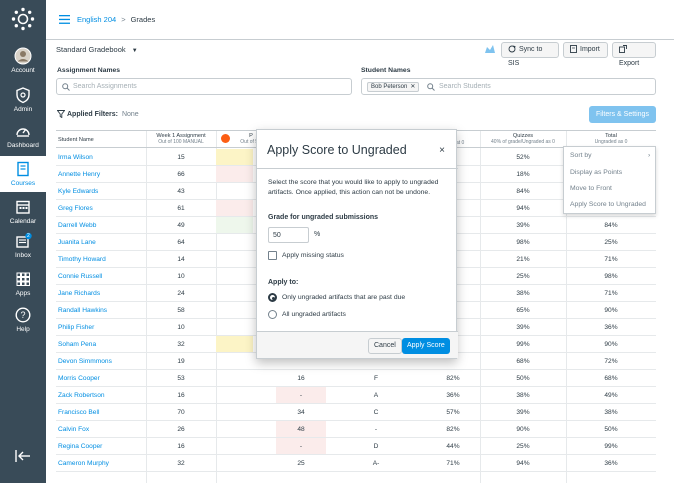  I want to click on breadcrumb-course-link: English 204, so click(96, 19).